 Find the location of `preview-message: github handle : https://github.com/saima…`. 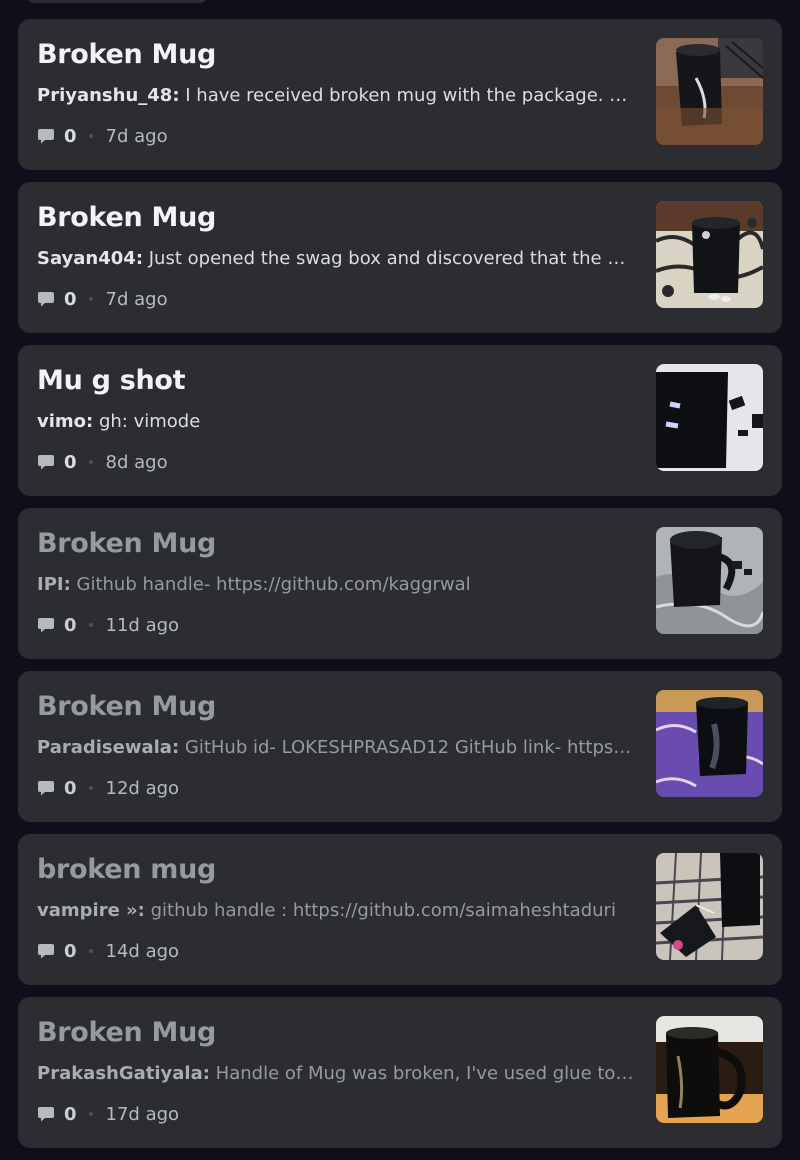

preview-message: github handle : https://github.com/saima… is located at coordinates (380, 910).